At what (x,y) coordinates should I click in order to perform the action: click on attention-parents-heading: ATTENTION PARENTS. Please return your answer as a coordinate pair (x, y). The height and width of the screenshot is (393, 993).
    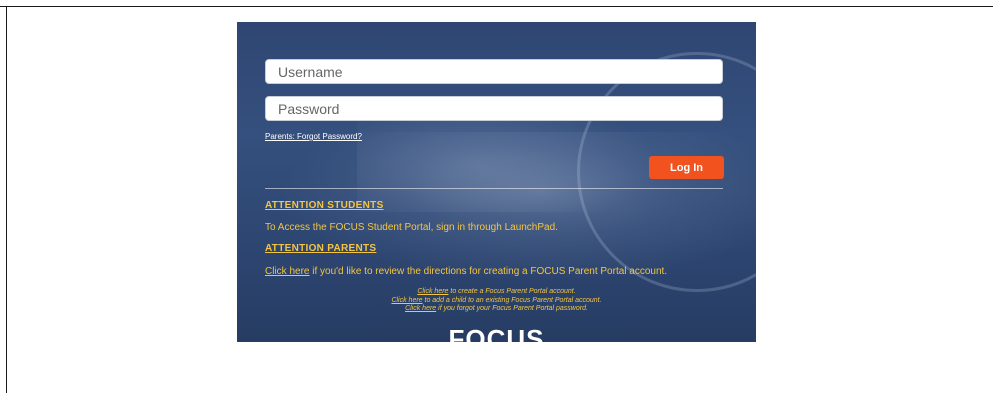
    Looking at the image, I should click on (321, 248).